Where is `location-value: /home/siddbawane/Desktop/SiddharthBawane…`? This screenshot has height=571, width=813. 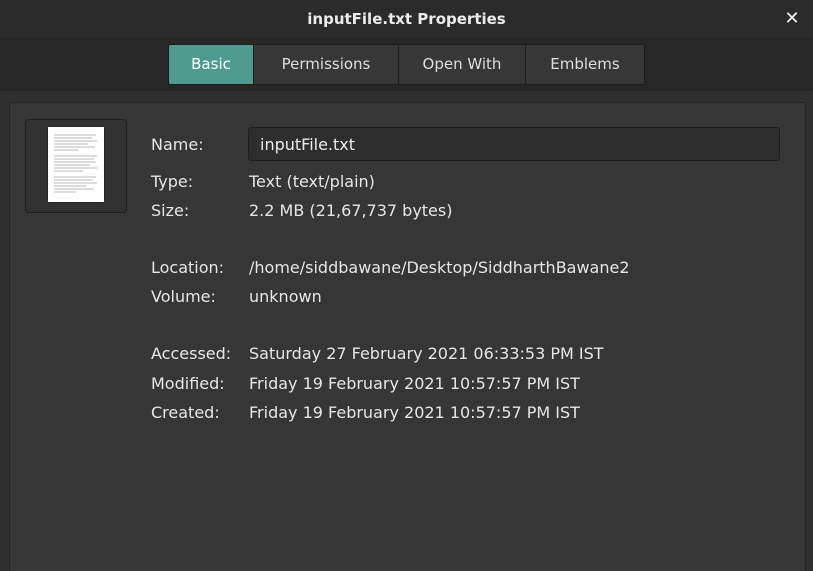
location-value: /home/siddbawane/Desktop/SiddharthBawane… is located at coordinates (439, 267).